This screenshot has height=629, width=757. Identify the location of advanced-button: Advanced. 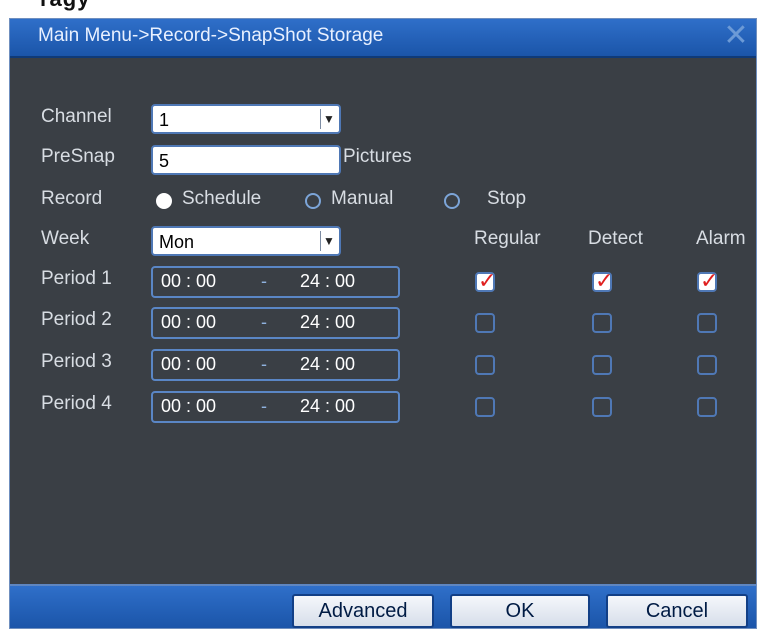
(363, 611).